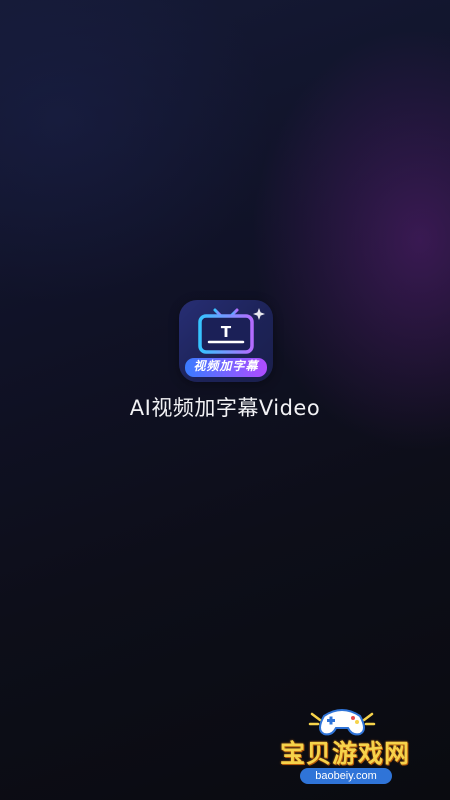 This screenshot has height=800, width=450. What do you see at coordinates (225, 408) in the screenshot?
I see `app-title: AI视频加字幕Video` at bounding box center [225, 408].